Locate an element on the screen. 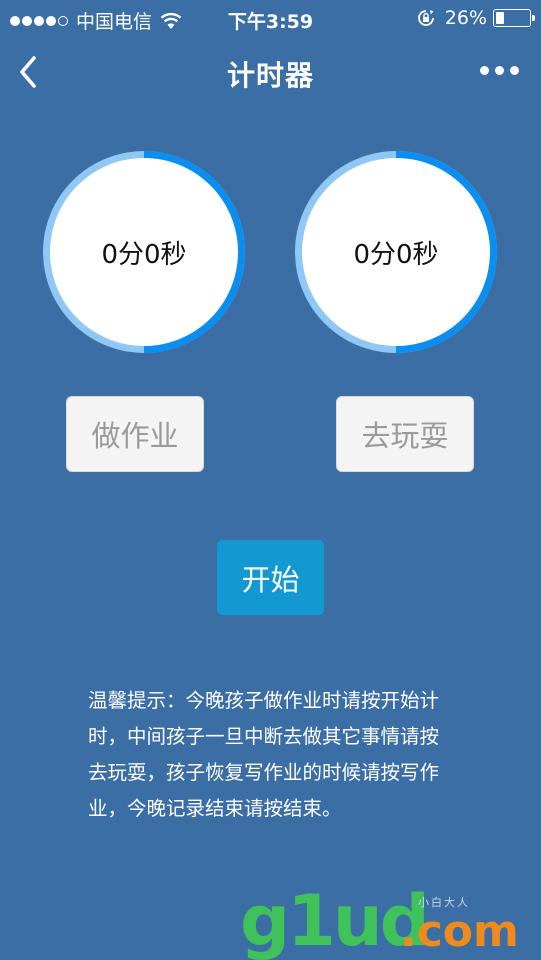  watermark-small: 小白大人 is located at coordinates (444, 902).